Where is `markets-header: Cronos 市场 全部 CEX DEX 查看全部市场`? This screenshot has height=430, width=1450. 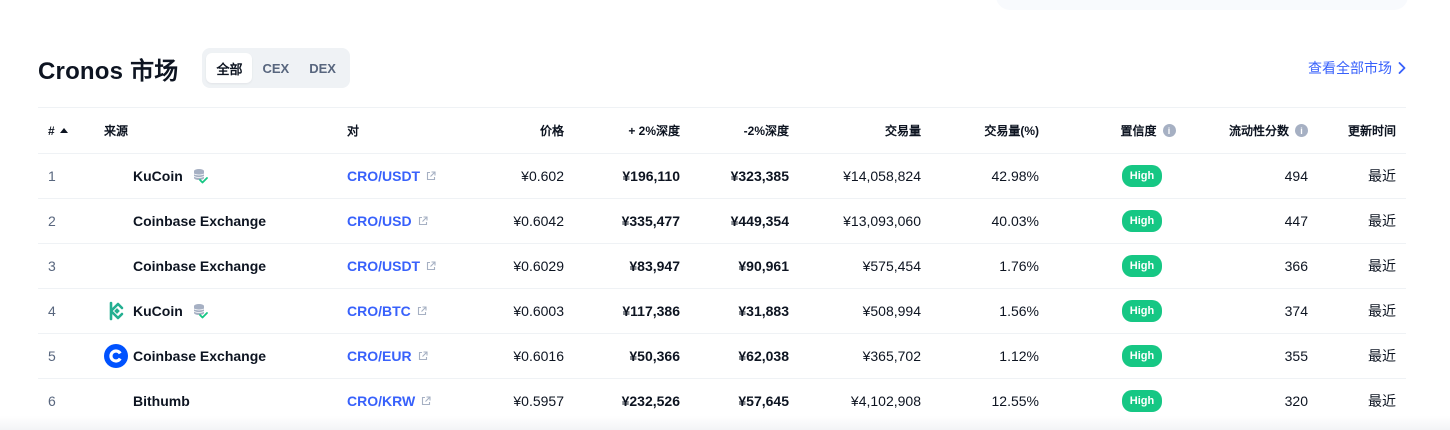 markets-header: Cronos 市场 全部 CEX DEX 查看全部市场 is located at coordinates (722, 68).